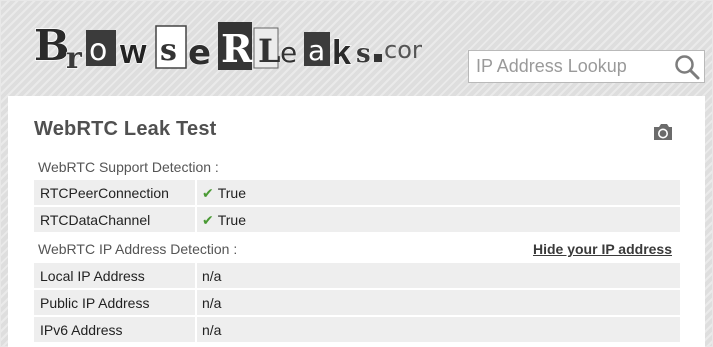 Image resolution: width=713 pixels, height=347 pixels. What do you see at coordinates (357, 192) in the screenshot?
I see `table-row: RTCPeerConnection ✔ True` at bounding box center [357, 192].